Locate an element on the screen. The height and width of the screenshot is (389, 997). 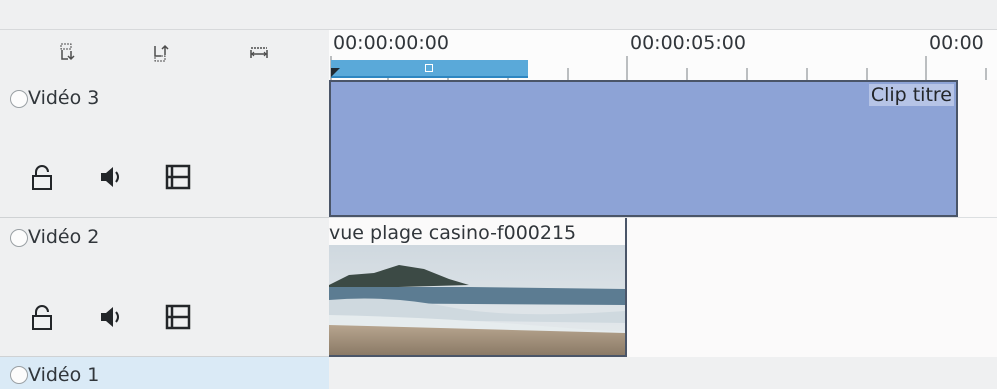
fit-zoom-out-icon is located at coordinates (163, 53).